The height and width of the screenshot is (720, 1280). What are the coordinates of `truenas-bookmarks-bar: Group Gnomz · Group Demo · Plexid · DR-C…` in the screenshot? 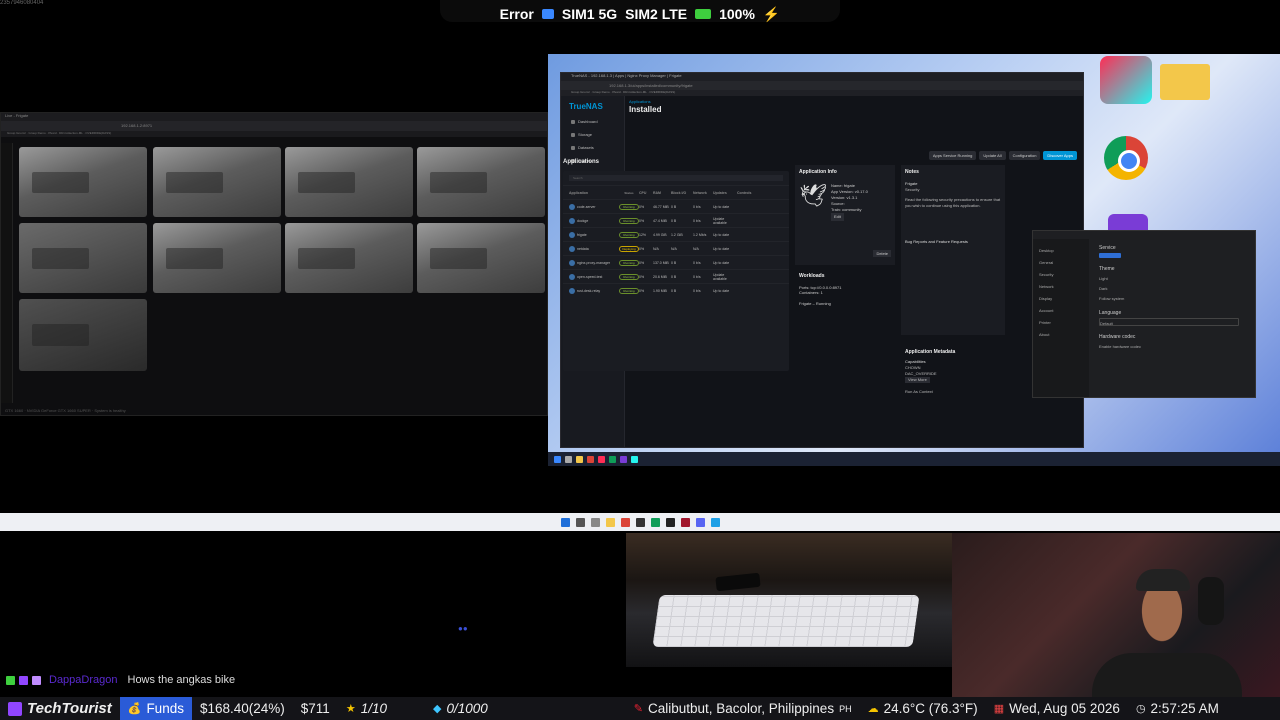 It's located at (822, 93).